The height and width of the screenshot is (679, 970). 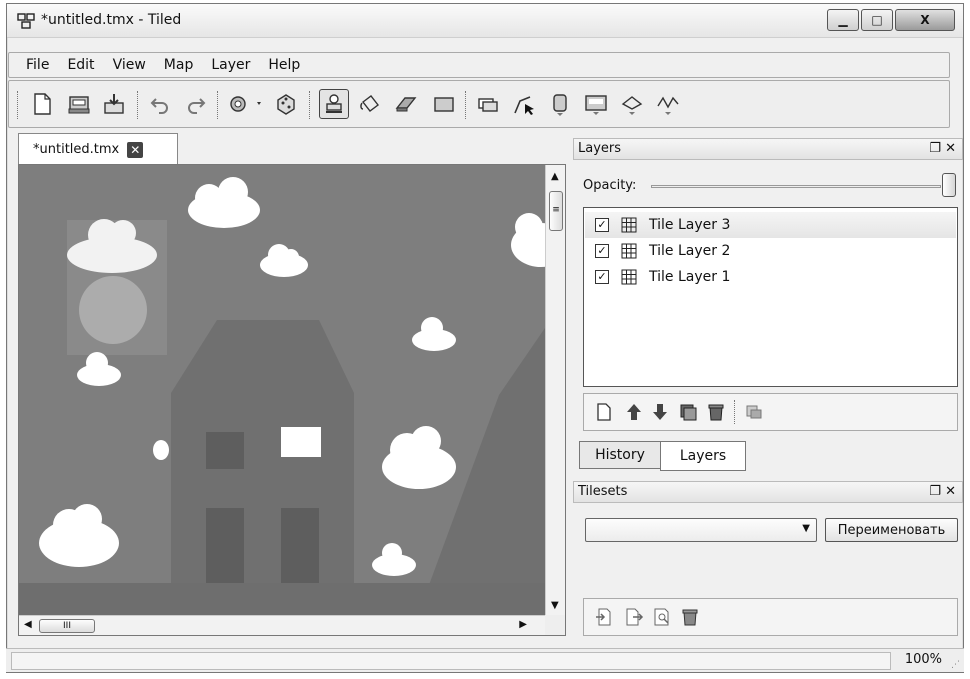 What do you see at coordinates (444, 104) in the screenshot?
I see `rectangle-select-icon` at bounding box center [444, 104].